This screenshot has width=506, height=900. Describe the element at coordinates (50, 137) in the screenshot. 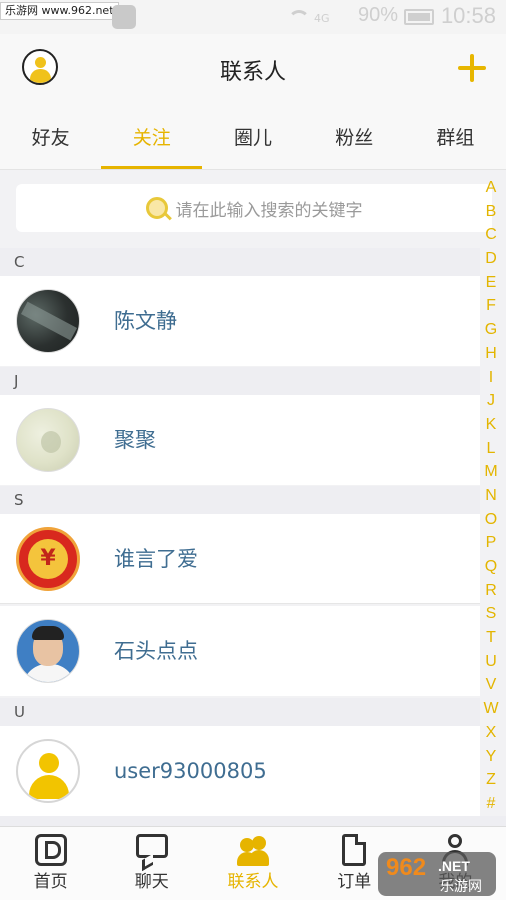

I see `tab-friends: 好友` at that location.